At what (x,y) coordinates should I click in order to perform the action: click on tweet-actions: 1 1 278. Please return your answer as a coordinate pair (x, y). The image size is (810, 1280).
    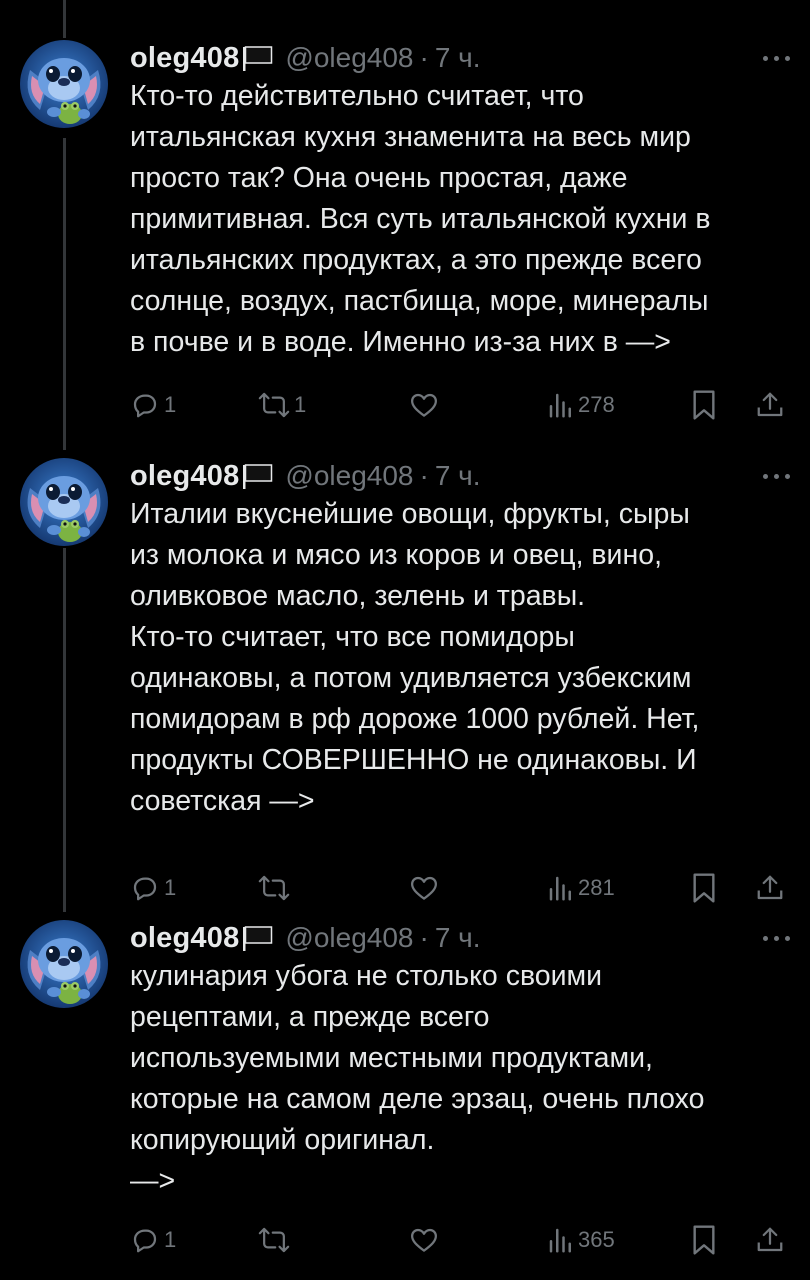
    Looking at the image, I should click on (460, 405).